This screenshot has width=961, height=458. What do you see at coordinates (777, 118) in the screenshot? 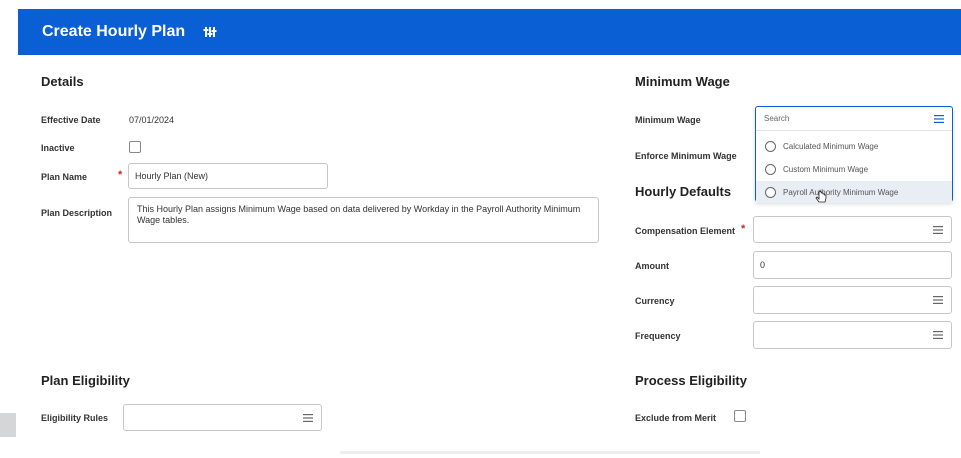
I see `search-placeholder: Search` at bounding box center [777, 118].